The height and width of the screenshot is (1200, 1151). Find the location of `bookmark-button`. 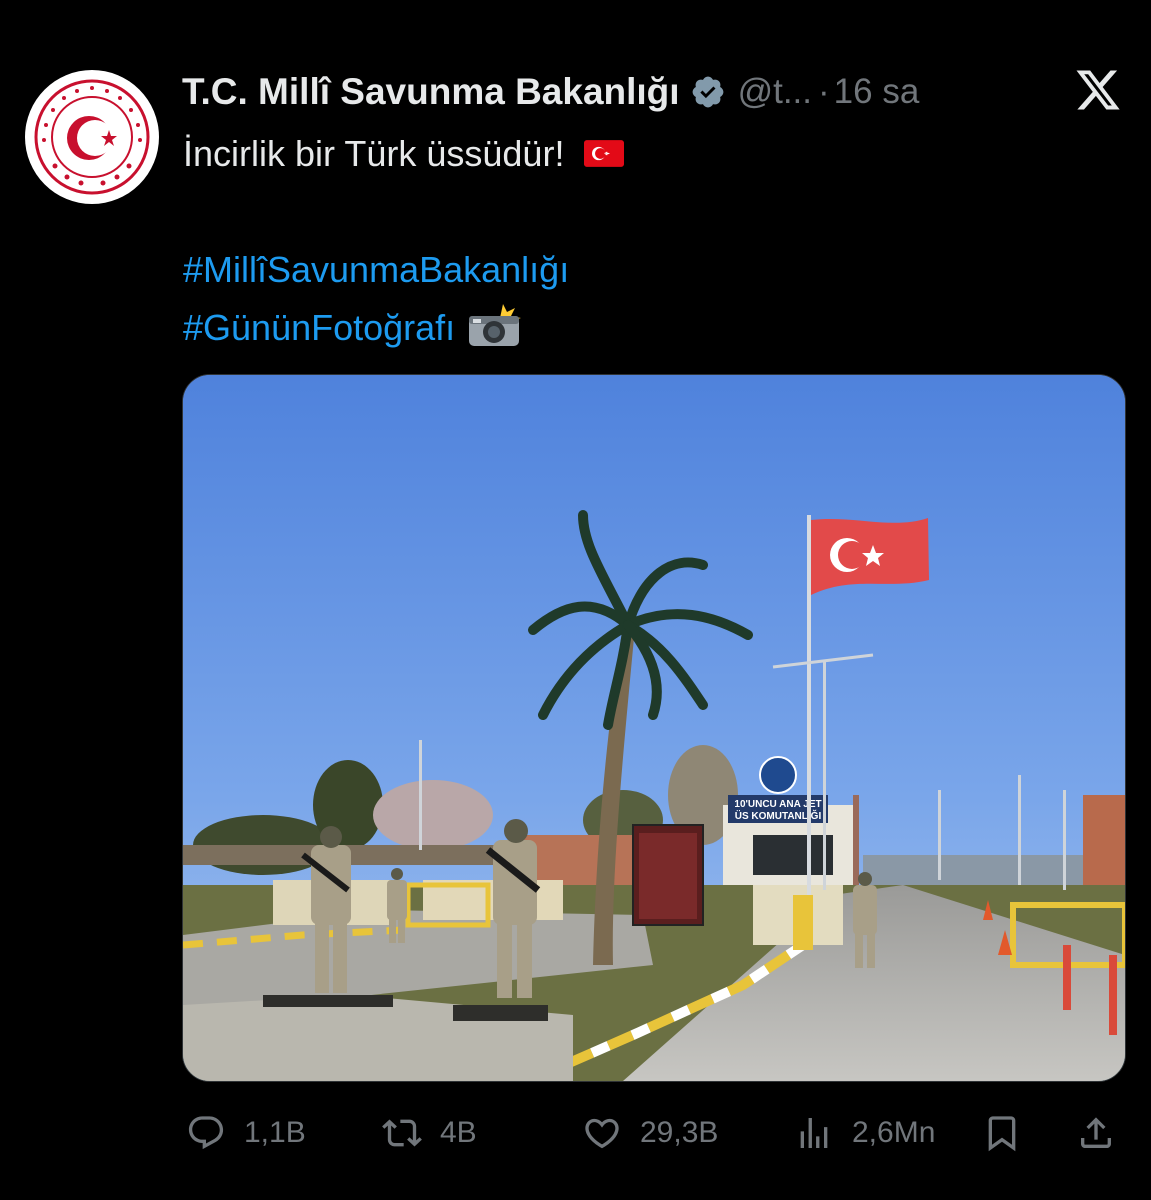

bookmark-button is located at coordinates (1002, 1133).